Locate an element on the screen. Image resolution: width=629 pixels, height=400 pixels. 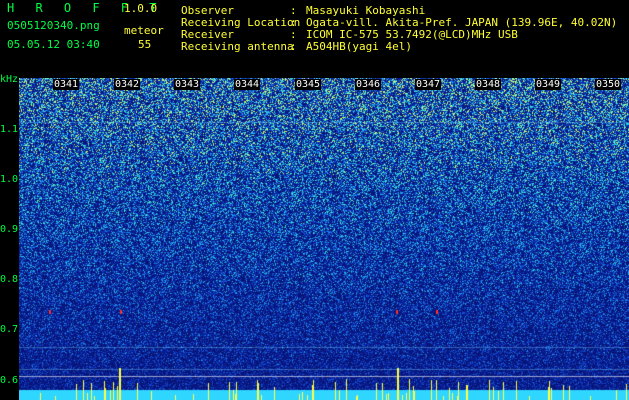
frequency-unit-label: kHz is located at coordinates (9, 79).